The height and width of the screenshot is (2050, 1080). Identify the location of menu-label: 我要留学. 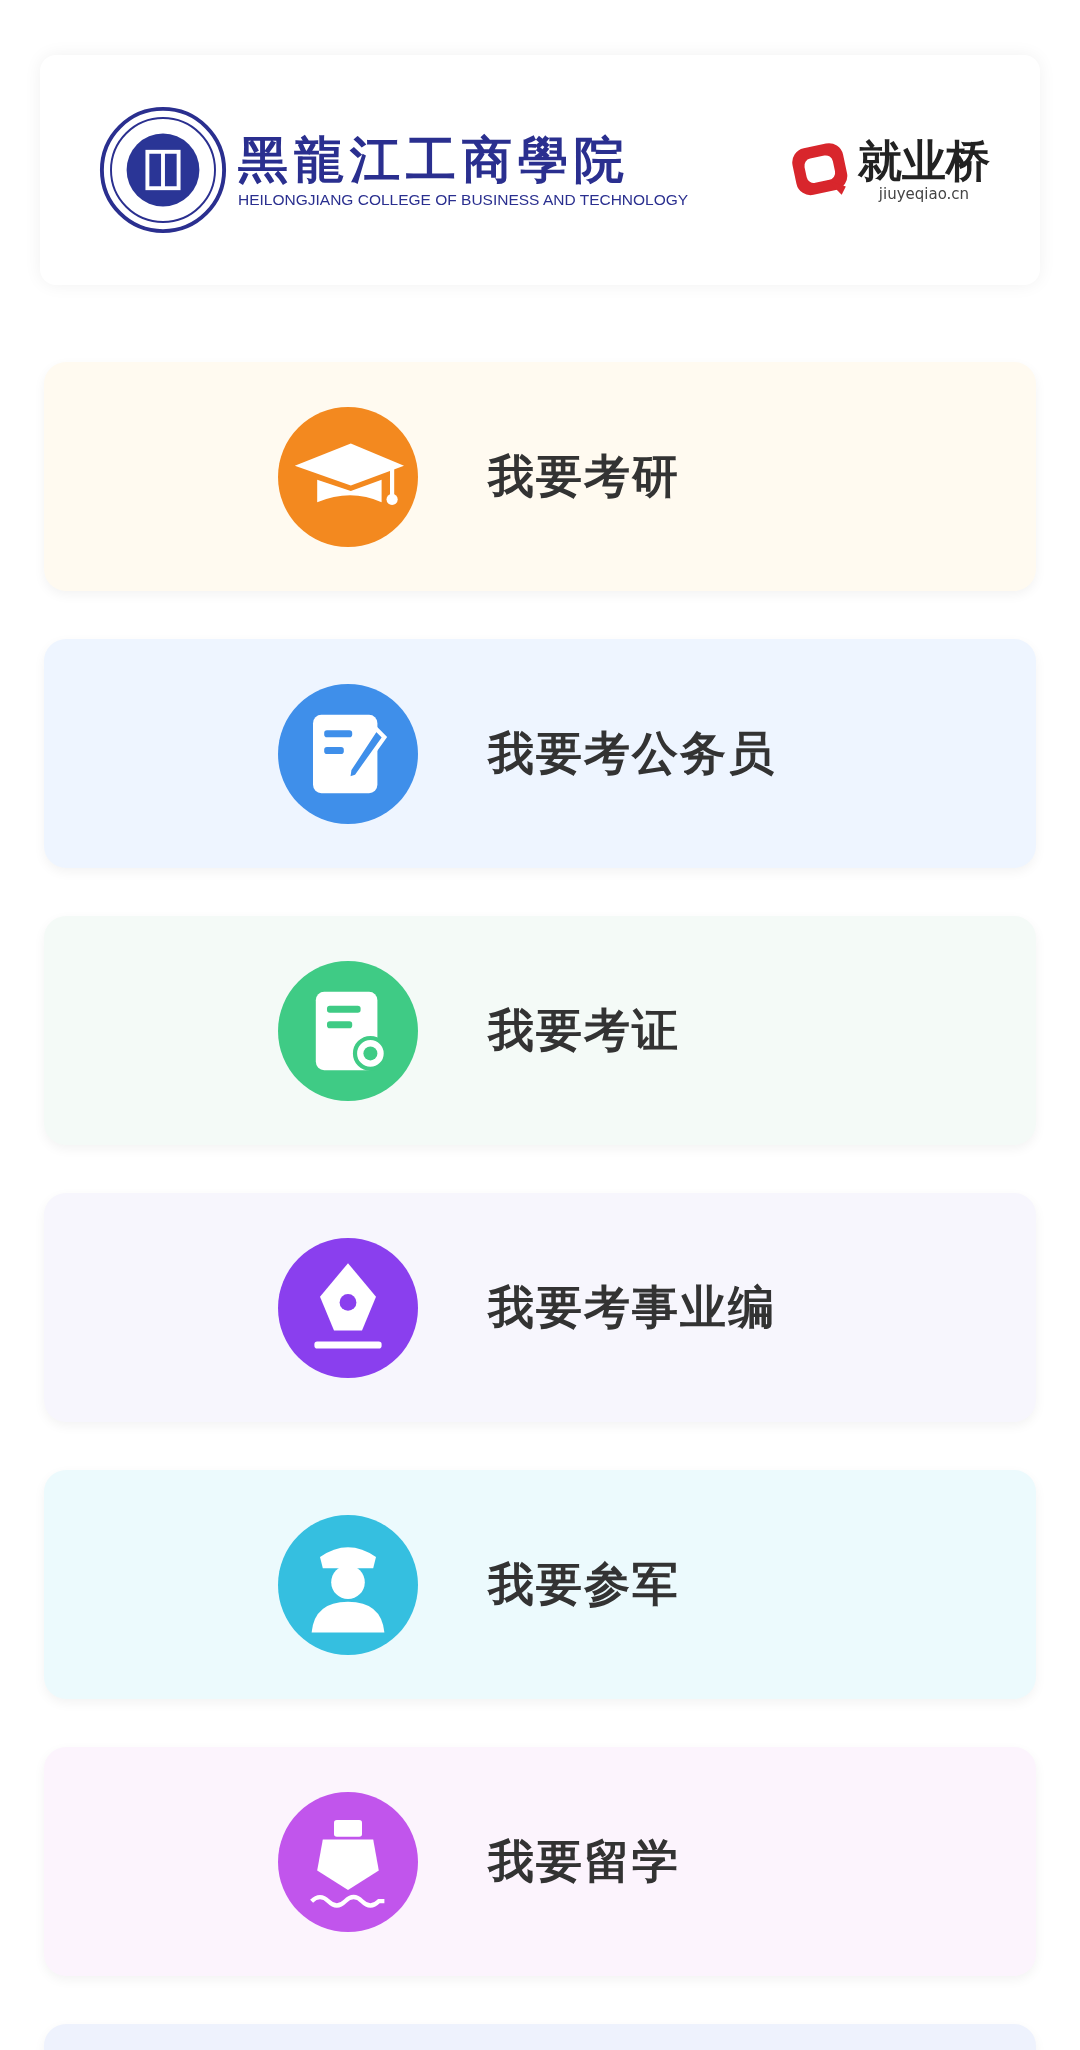
(584, 1861).